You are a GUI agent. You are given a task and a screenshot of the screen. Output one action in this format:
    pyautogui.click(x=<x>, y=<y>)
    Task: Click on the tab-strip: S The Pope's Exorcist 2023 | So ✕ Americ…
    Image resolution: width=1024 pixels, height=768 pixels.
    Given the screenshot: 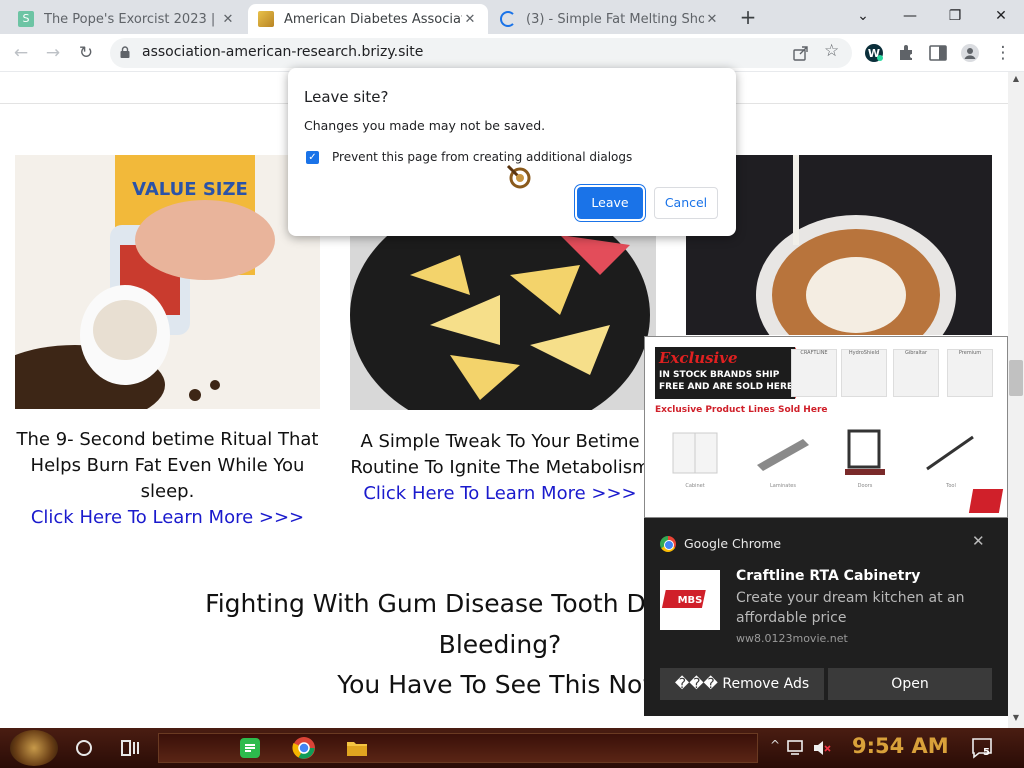 What is the action you would take?
    pyautogui.click(x=512, y=17)
    